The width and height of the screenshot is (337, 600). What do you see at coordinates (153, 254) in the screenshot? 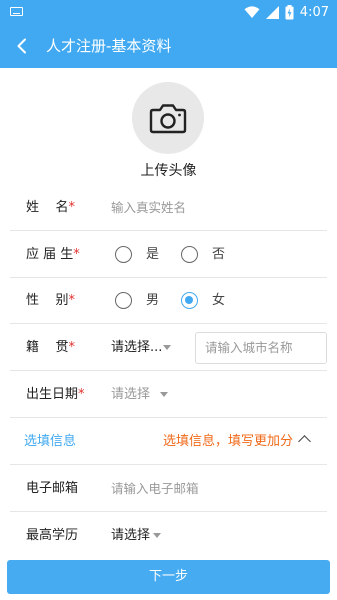
I see `graduate-yes-label: 是` at bounding box center [153, 254].